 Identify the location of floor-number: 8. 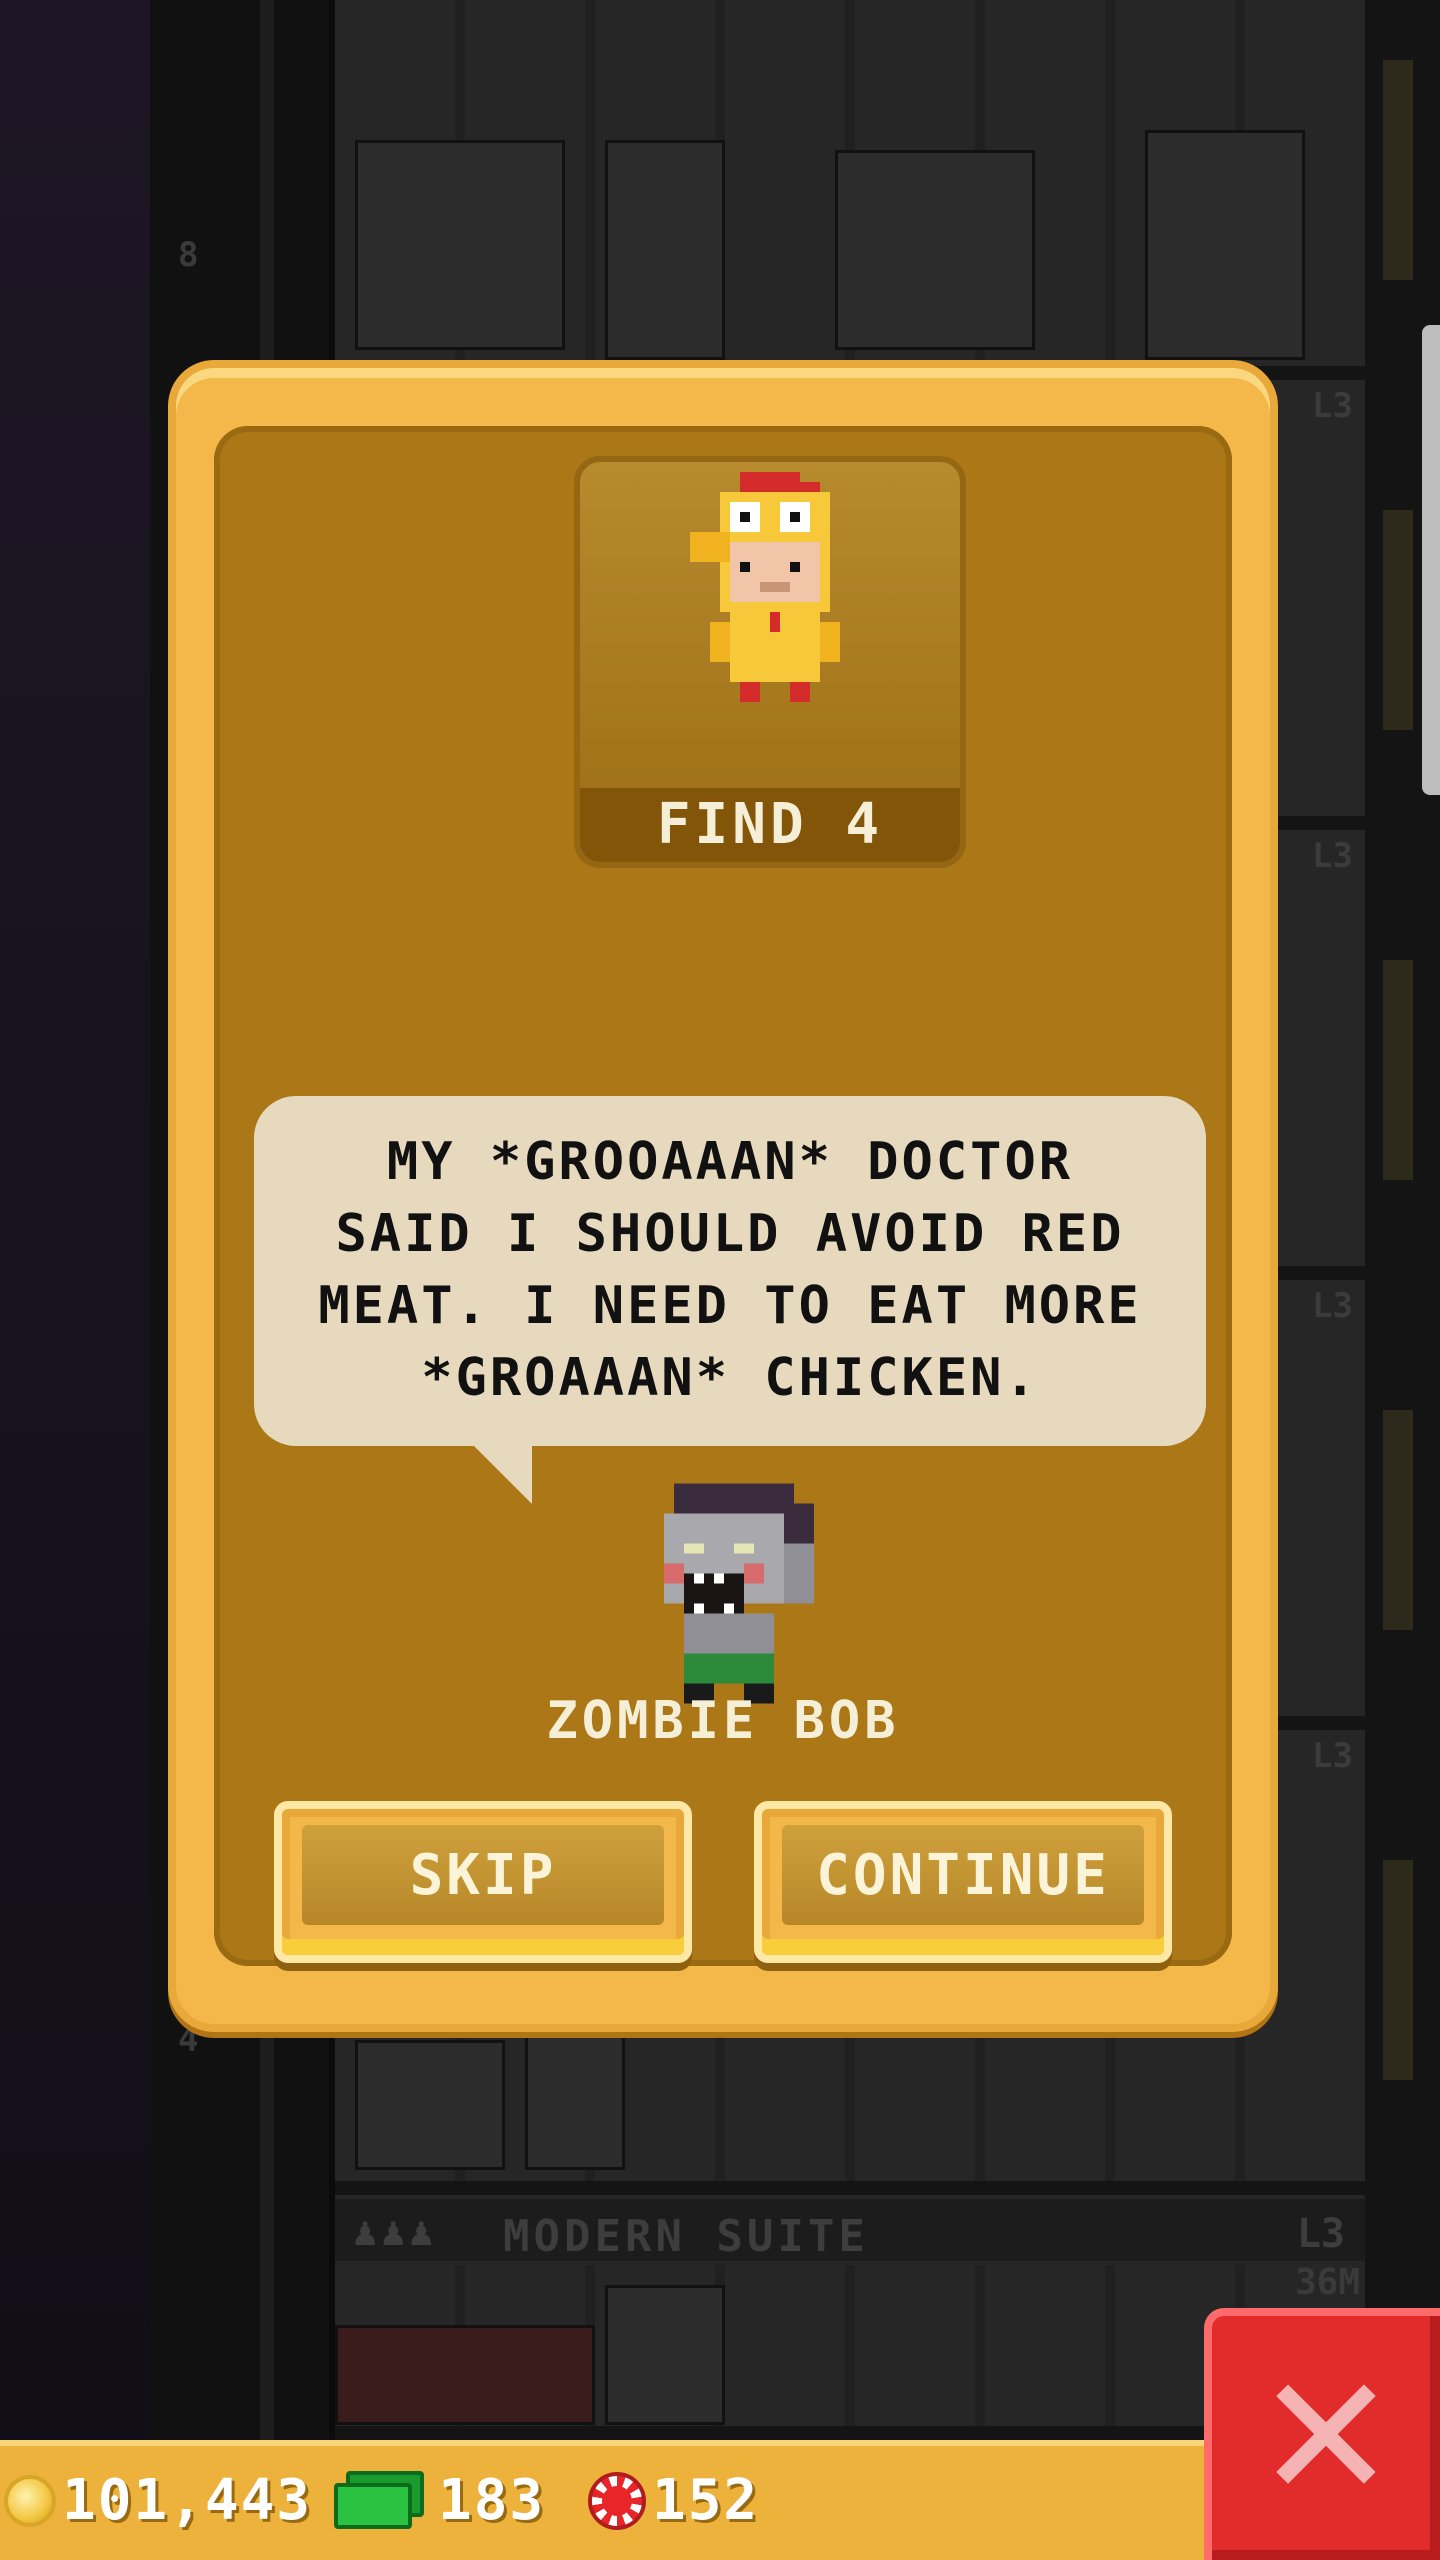
(188, 255).